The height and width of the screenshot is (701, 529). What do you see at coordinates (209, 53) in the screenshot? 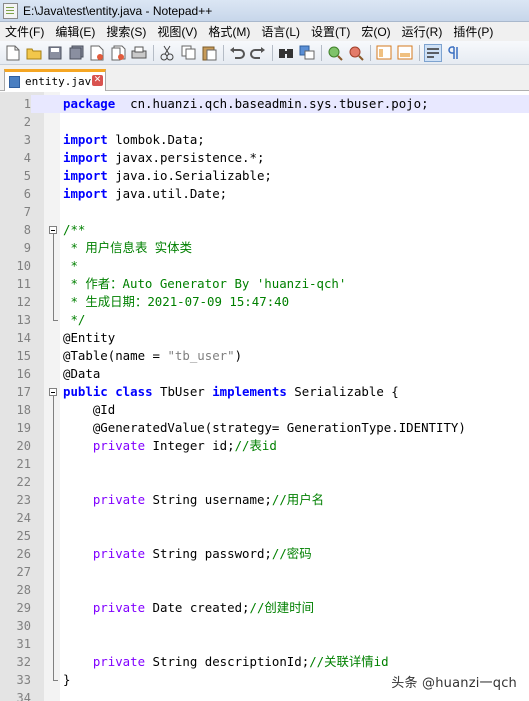
I see `paste-icon` at bounding box center [209, 53].